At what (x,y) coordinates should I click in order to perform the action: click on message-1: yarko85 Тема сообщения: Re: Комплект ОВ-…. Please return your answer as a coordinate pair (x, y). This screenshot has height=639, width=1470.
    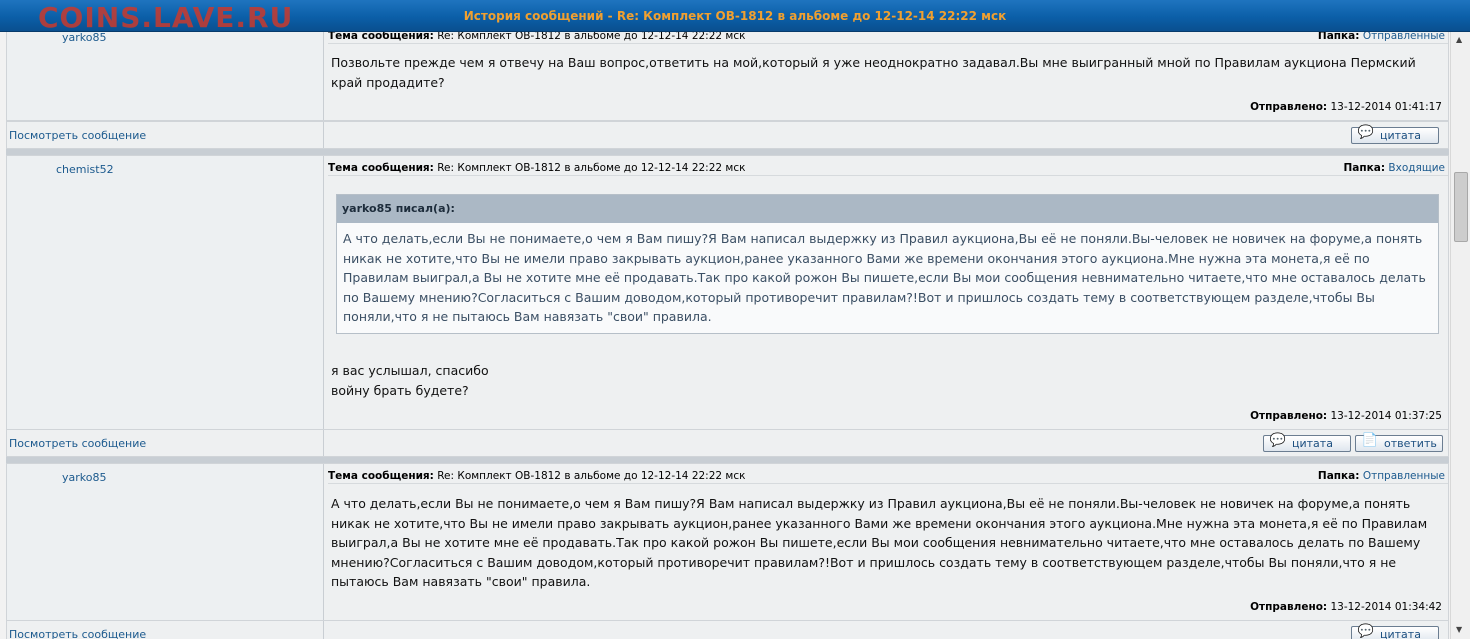
    Looking at the image, I should click on (727, 76).